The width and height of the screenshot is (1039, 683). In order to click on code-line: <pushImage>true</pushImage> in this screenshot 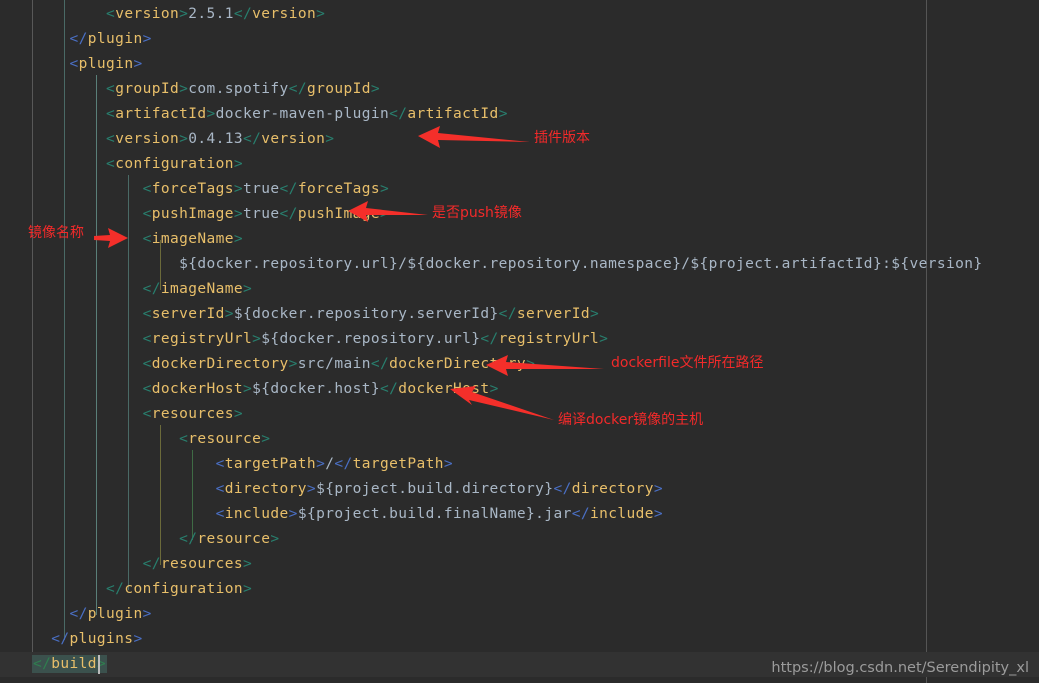, I will do `click(211, 214)`.